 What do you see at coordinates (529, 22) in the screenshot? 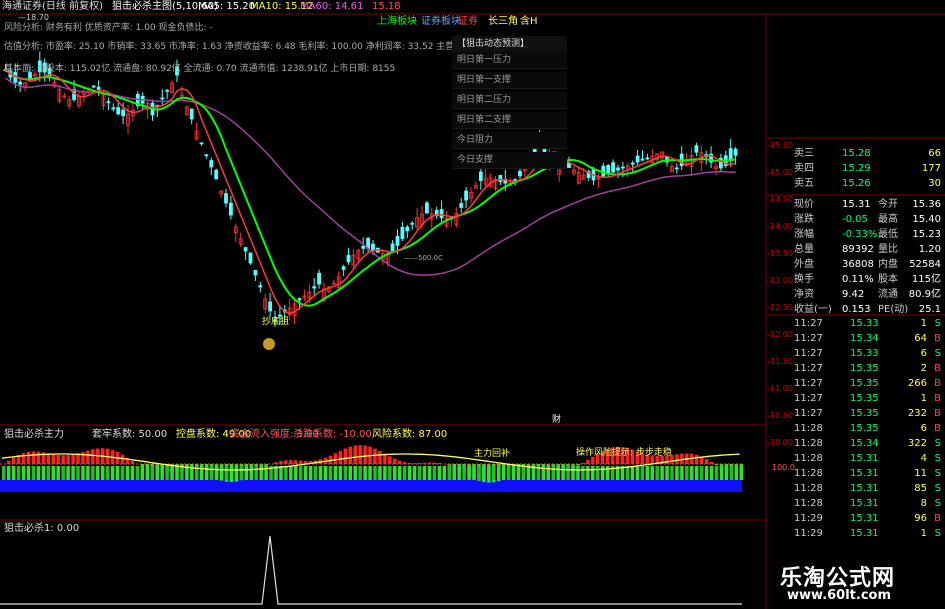
I see `tag-c: 含H` at bounding box center [529, 22].